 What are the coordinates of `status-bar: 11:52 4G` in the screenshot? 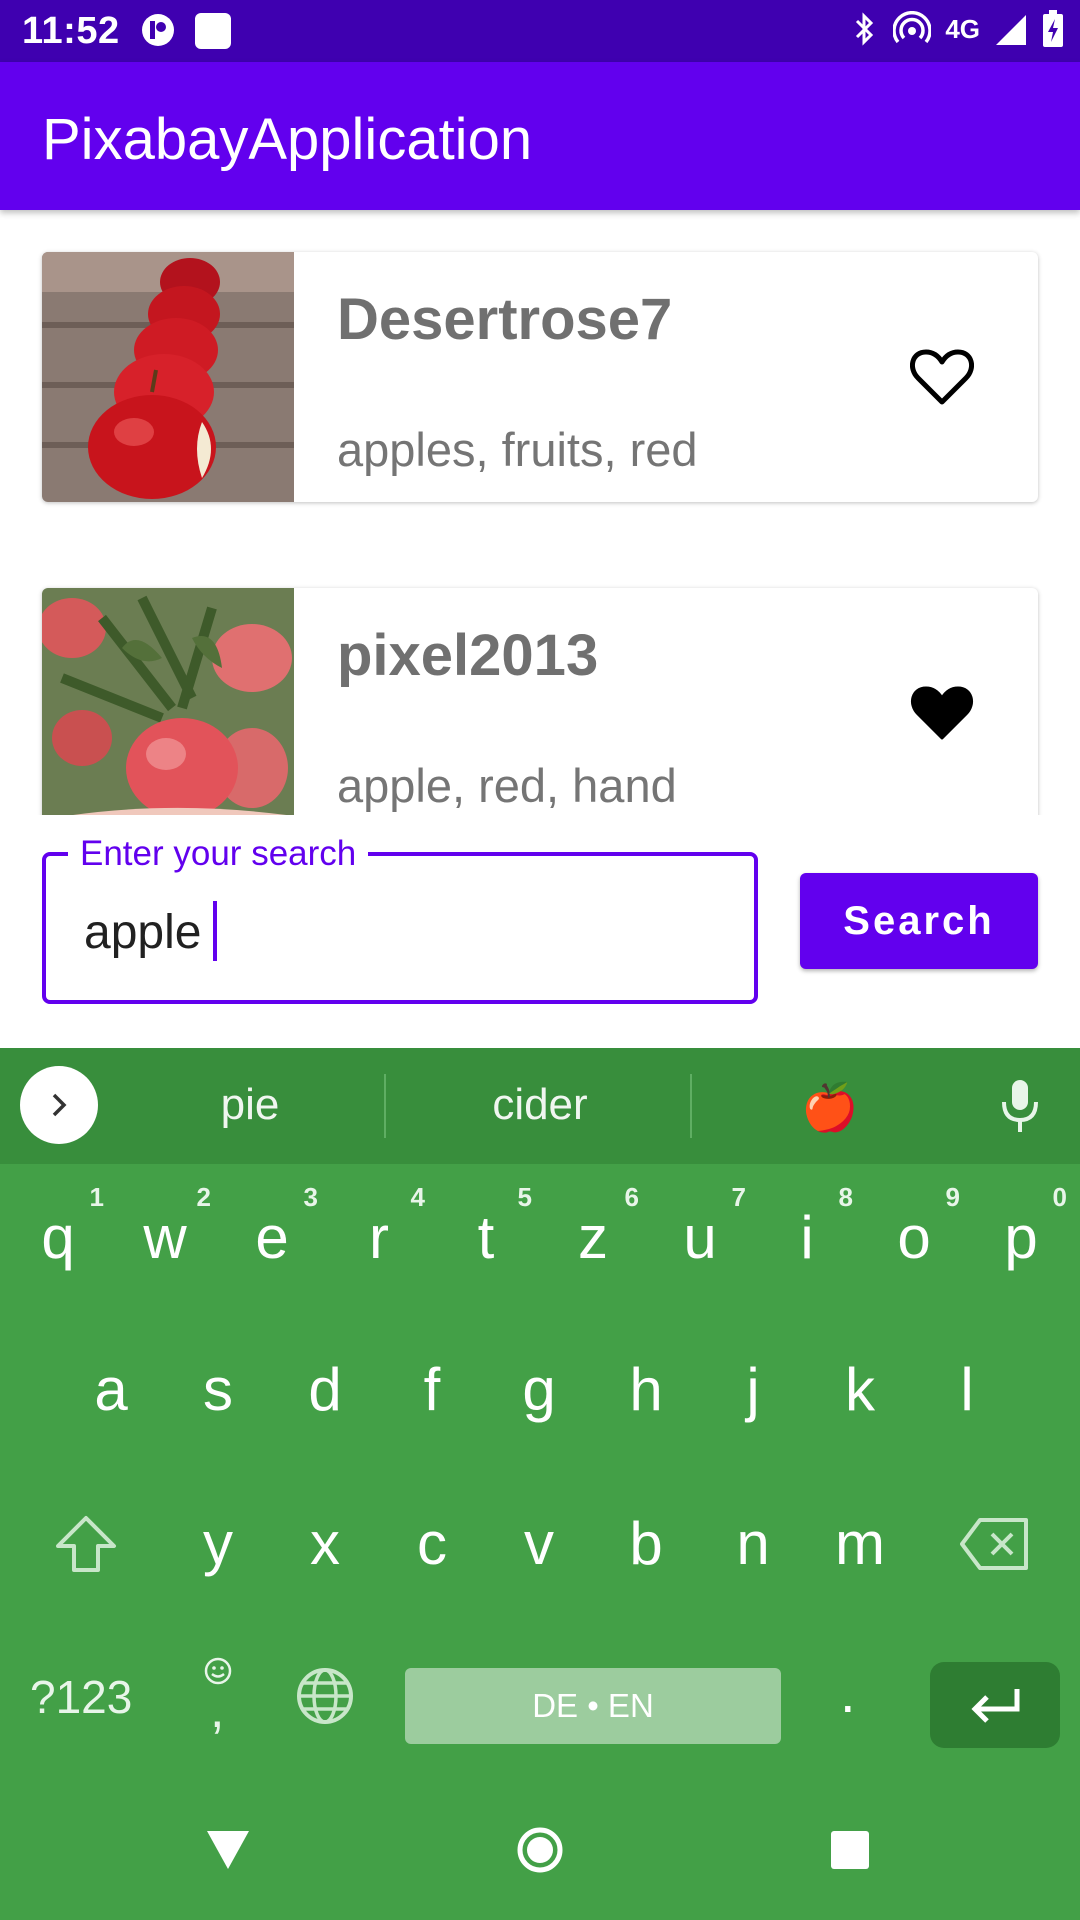 It's located at (540, 31).